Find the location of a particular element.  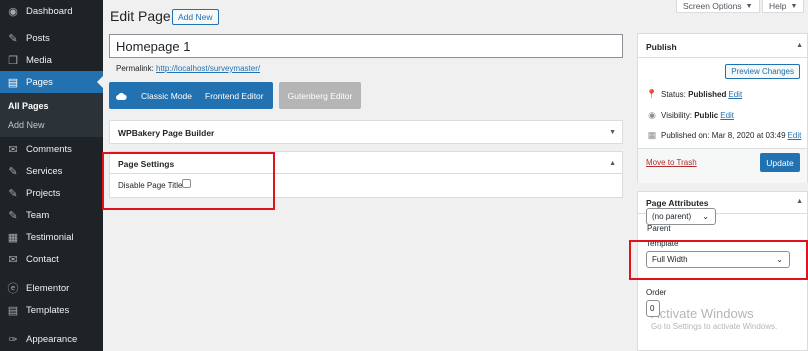

sidebar-item-label: Services is located at coordinates (44, 171).